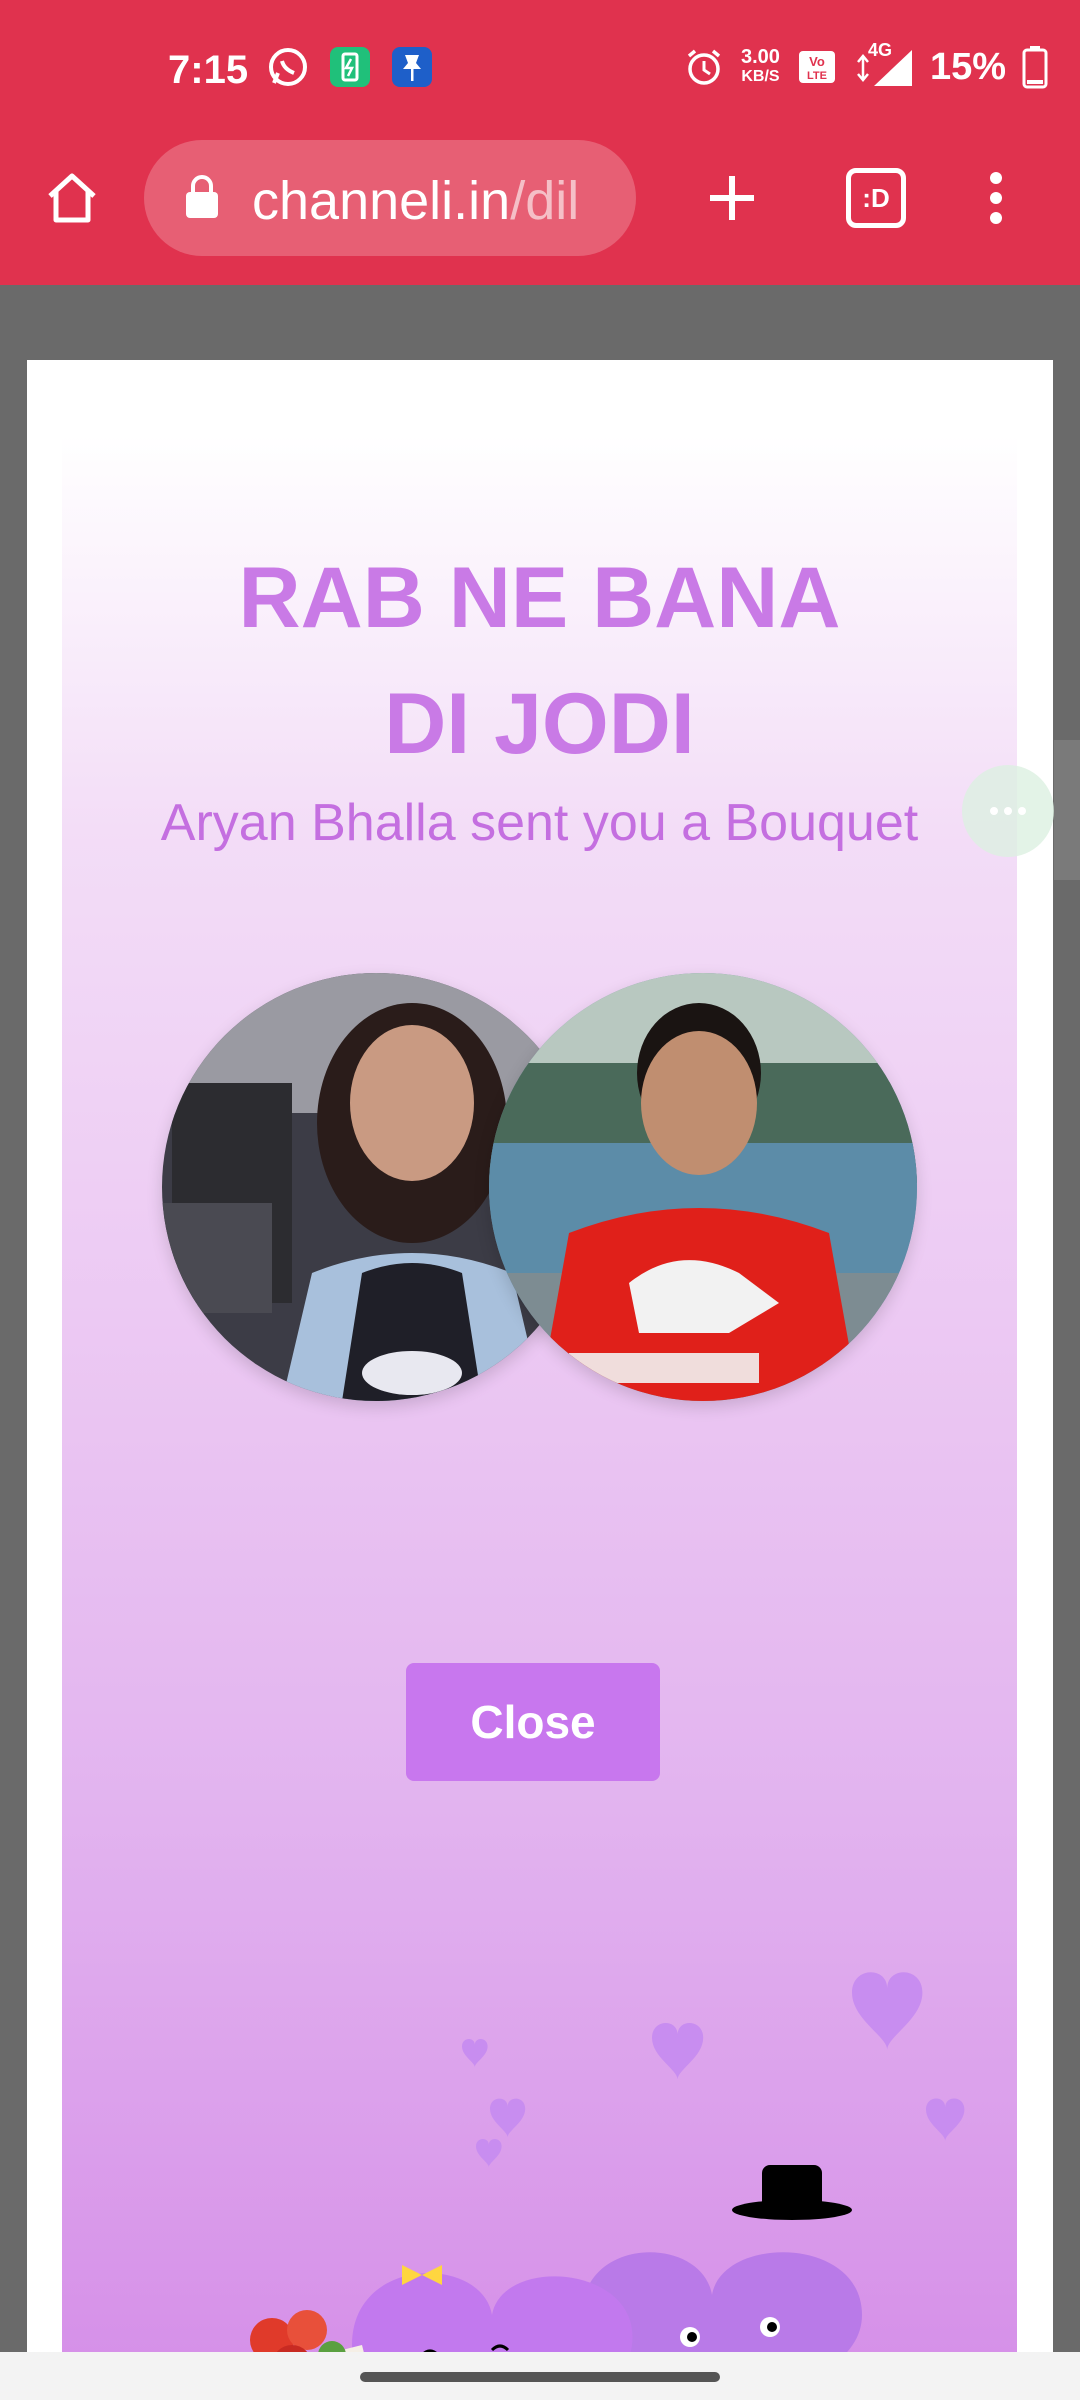 Image resolution: width=1080 pixels, height=2400 pixels. I want to click on alarm-icon, so click(704, 67).